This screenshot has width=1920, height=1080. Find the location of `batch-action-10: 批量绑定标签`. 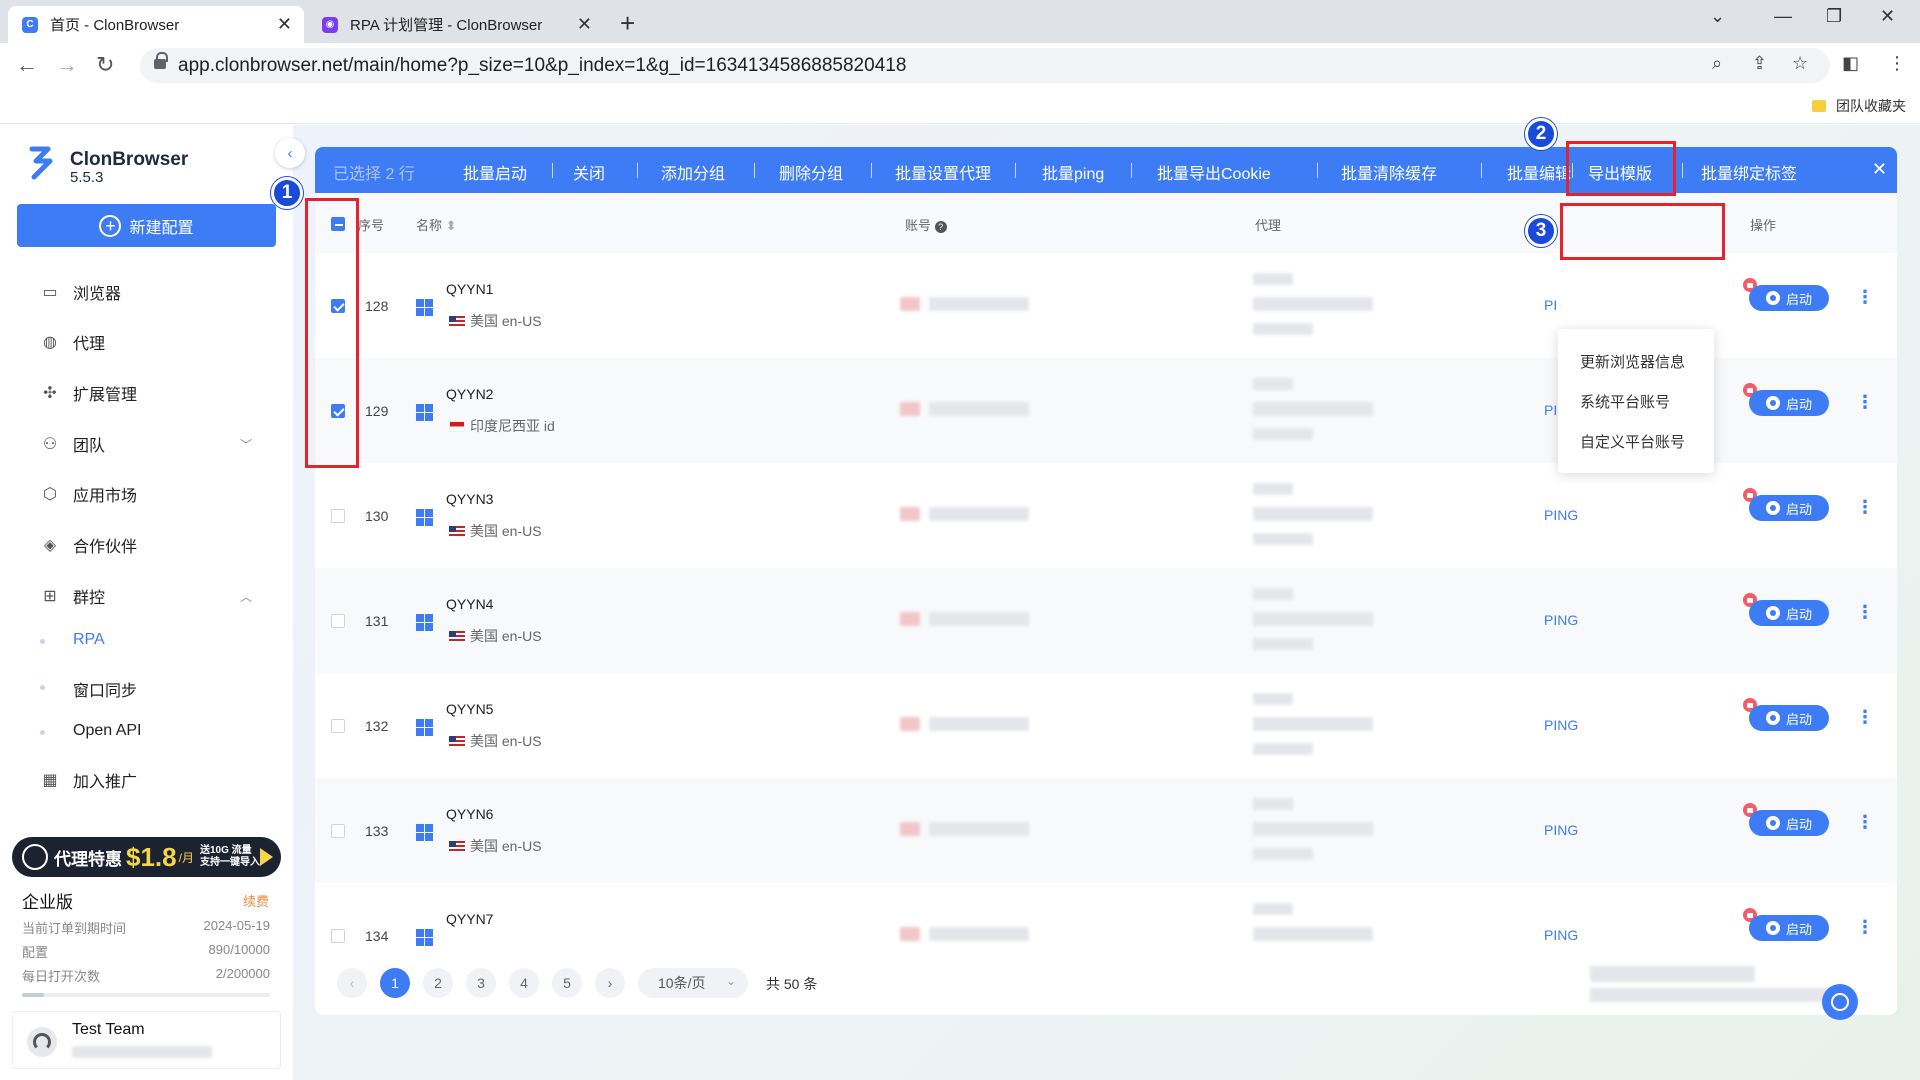

batch-action-10: 批量绑定标签 is located at coordinates (1749, 172).